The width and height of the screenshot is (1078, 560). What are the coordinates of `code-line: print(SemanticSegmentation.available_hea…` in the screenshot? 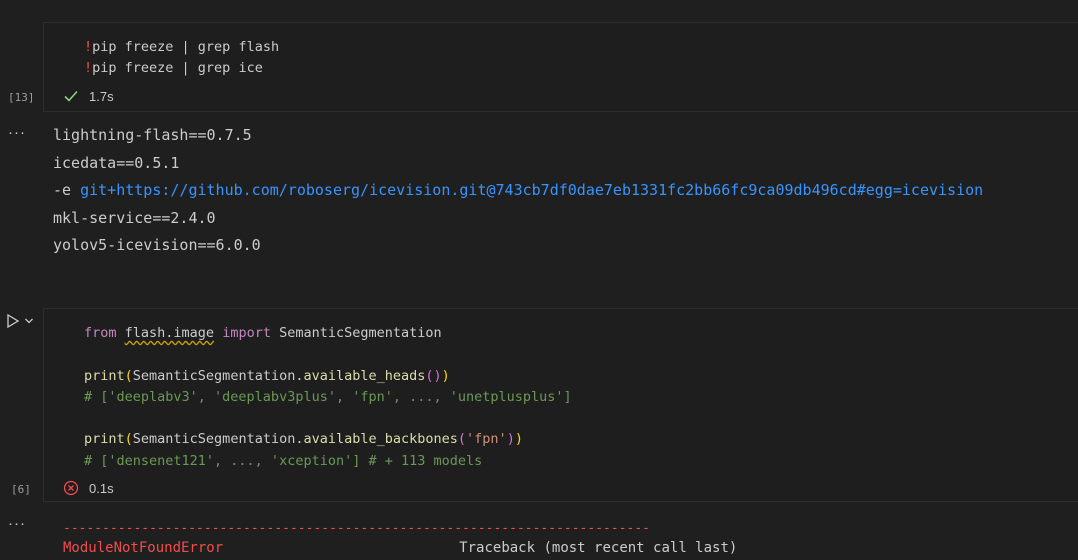 It's located at (267, 376).